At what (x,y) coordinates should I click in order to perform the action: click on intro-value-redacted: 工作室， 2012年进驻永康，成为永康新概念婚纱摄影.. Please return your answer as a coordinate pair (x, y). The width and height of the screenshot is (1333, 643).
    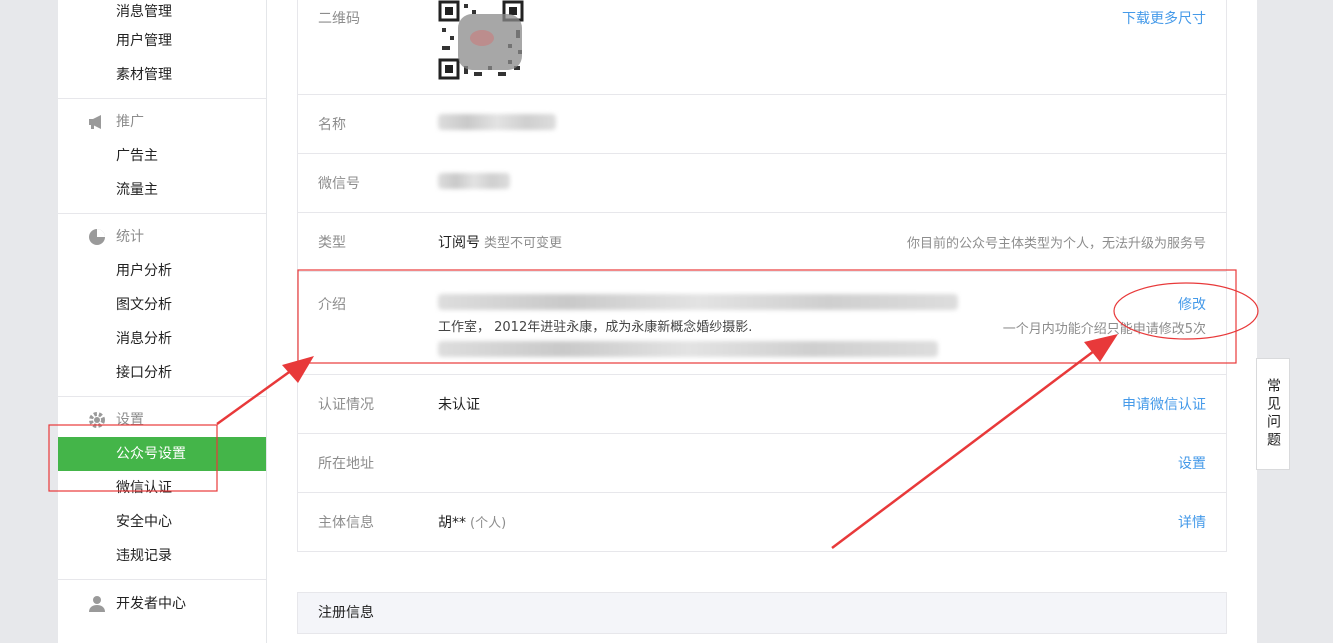
    Looking at the image, I should click on (703, 325).